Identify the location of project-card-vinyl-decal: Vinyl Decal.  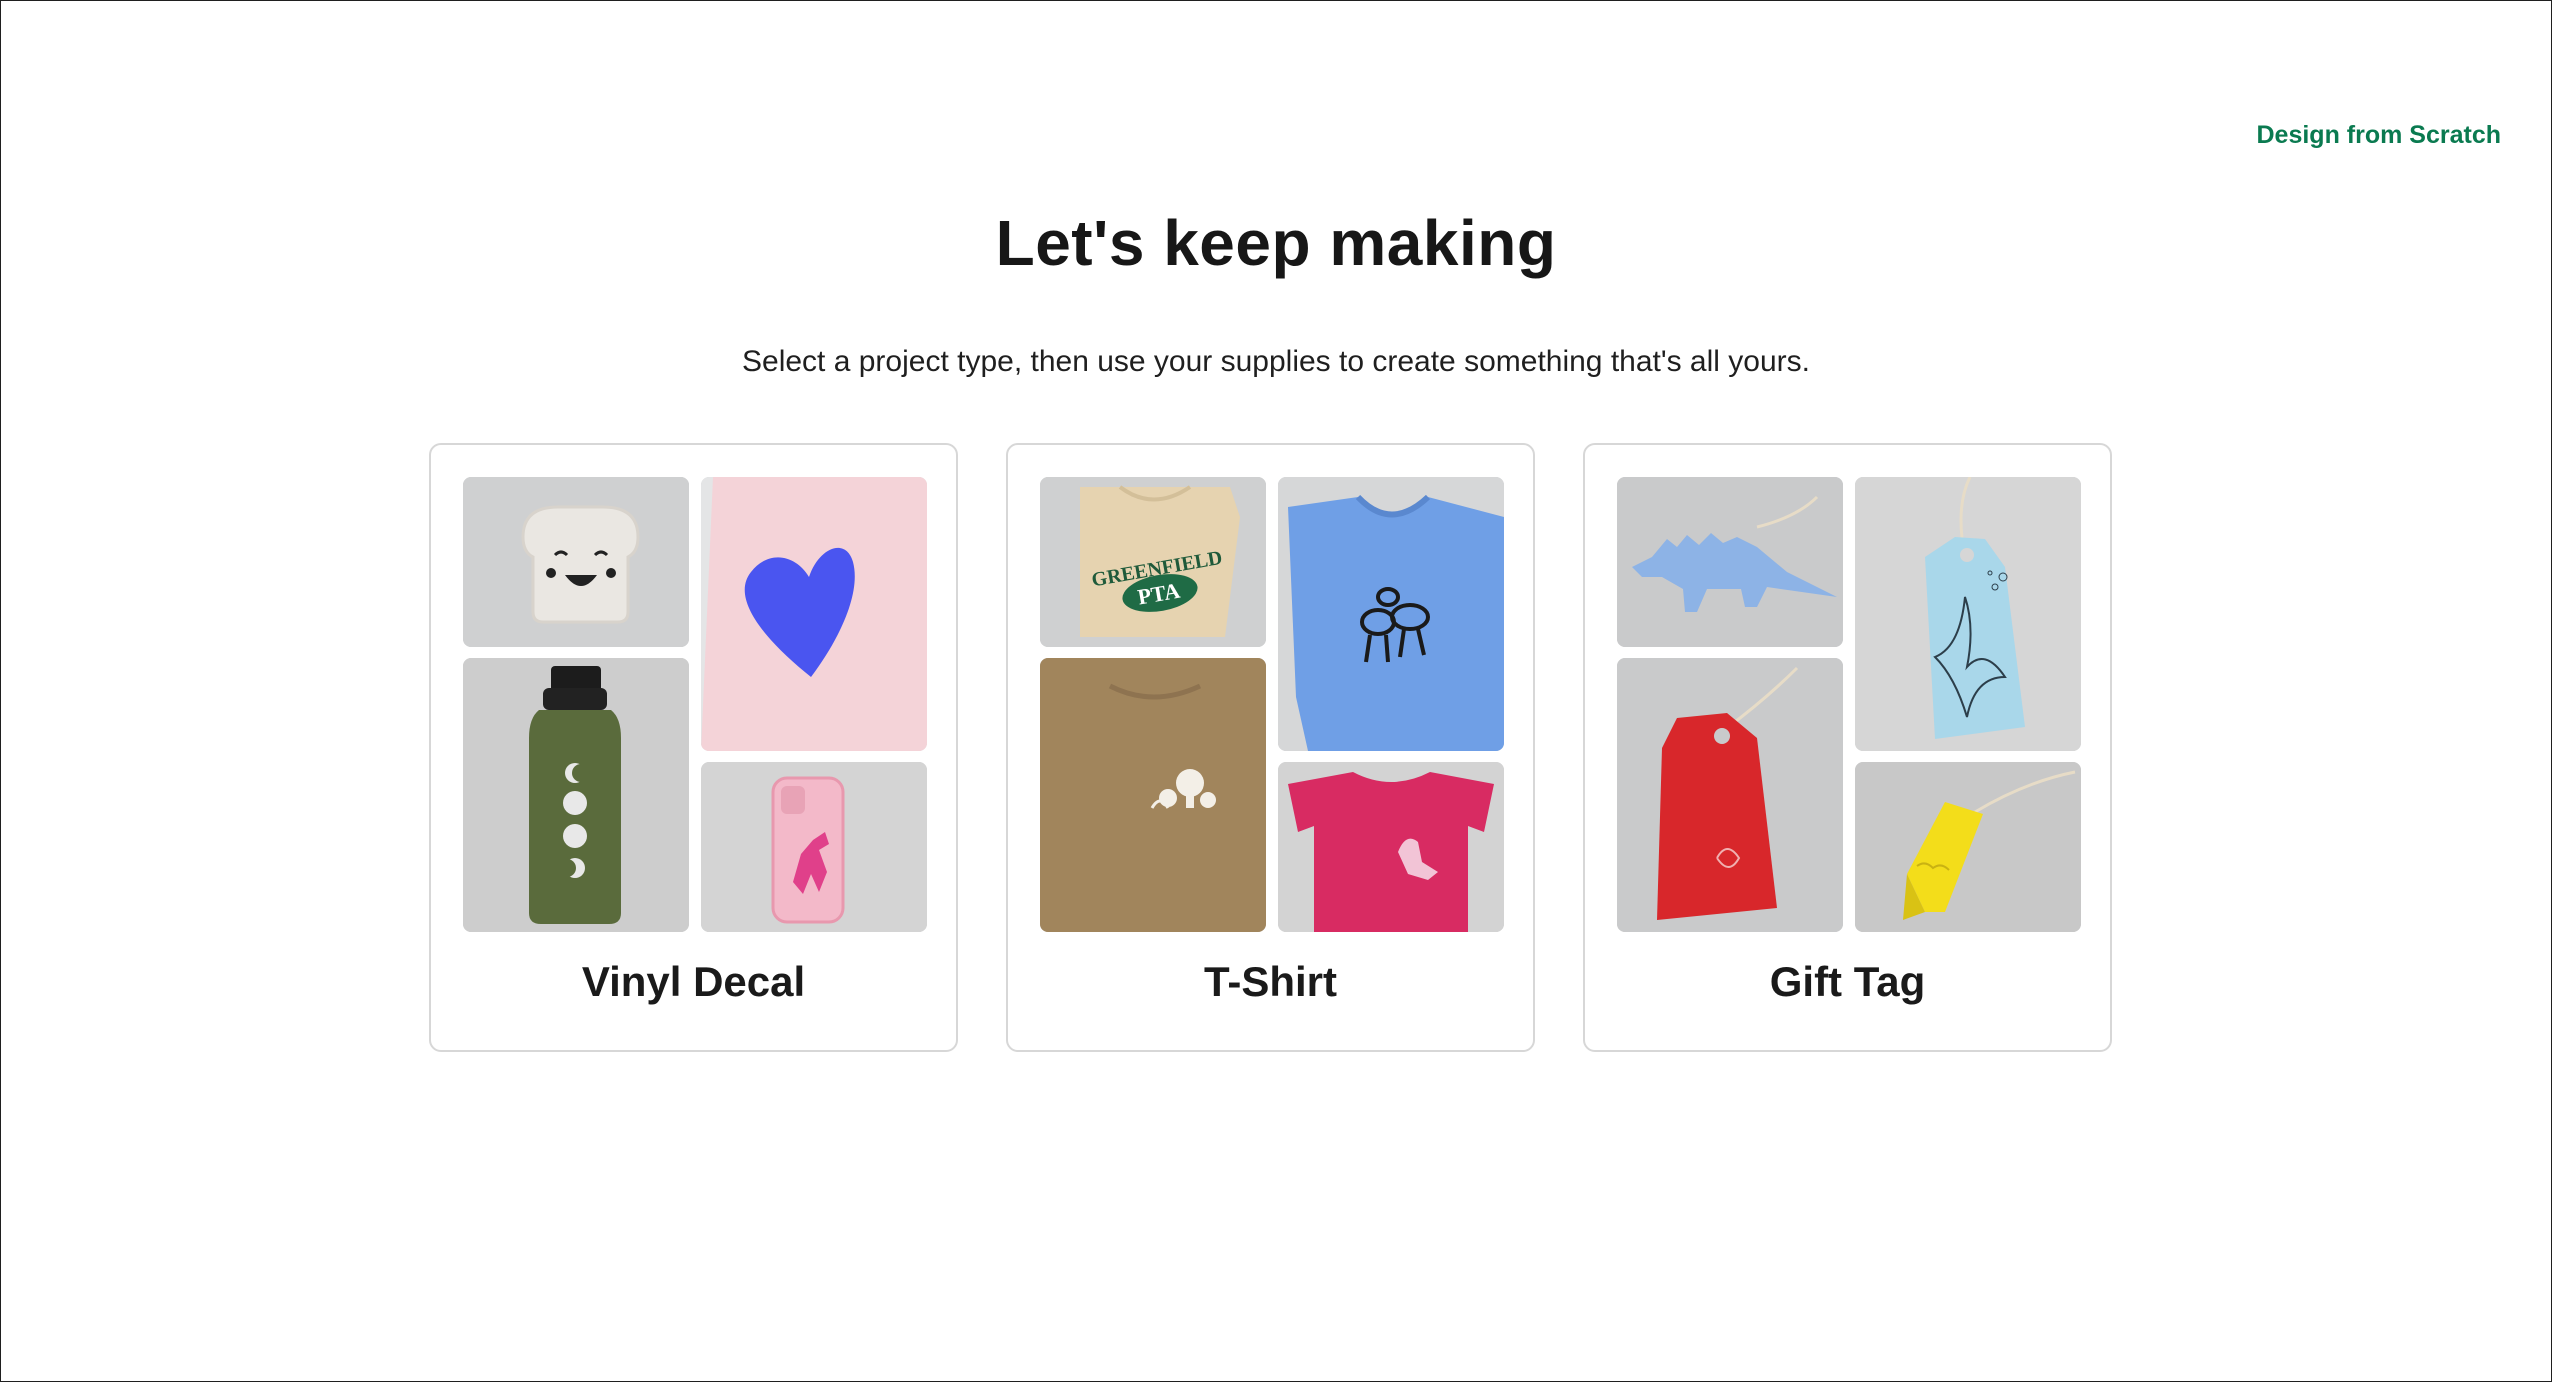
(693, 747).